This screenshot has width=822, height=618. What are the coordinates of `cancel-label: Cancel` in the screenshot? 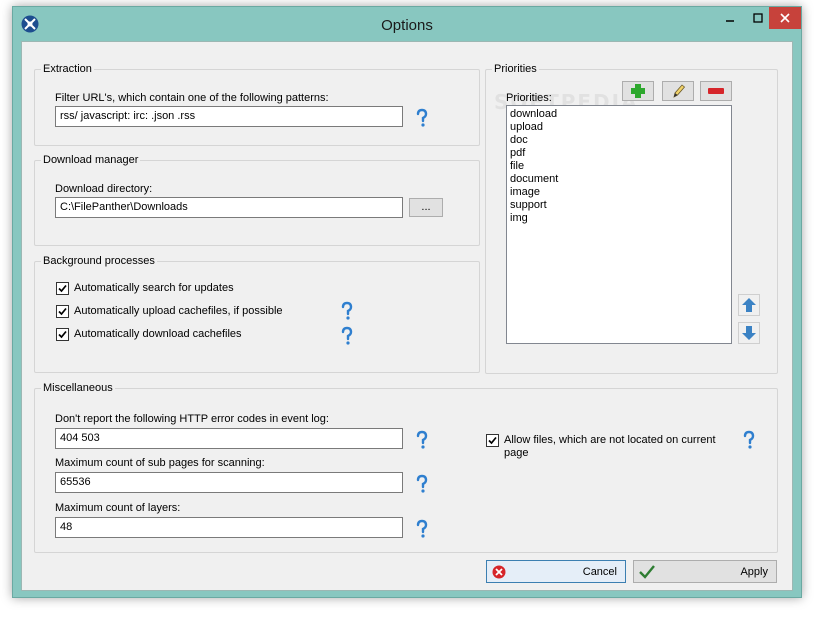 It's located at (599, 572).